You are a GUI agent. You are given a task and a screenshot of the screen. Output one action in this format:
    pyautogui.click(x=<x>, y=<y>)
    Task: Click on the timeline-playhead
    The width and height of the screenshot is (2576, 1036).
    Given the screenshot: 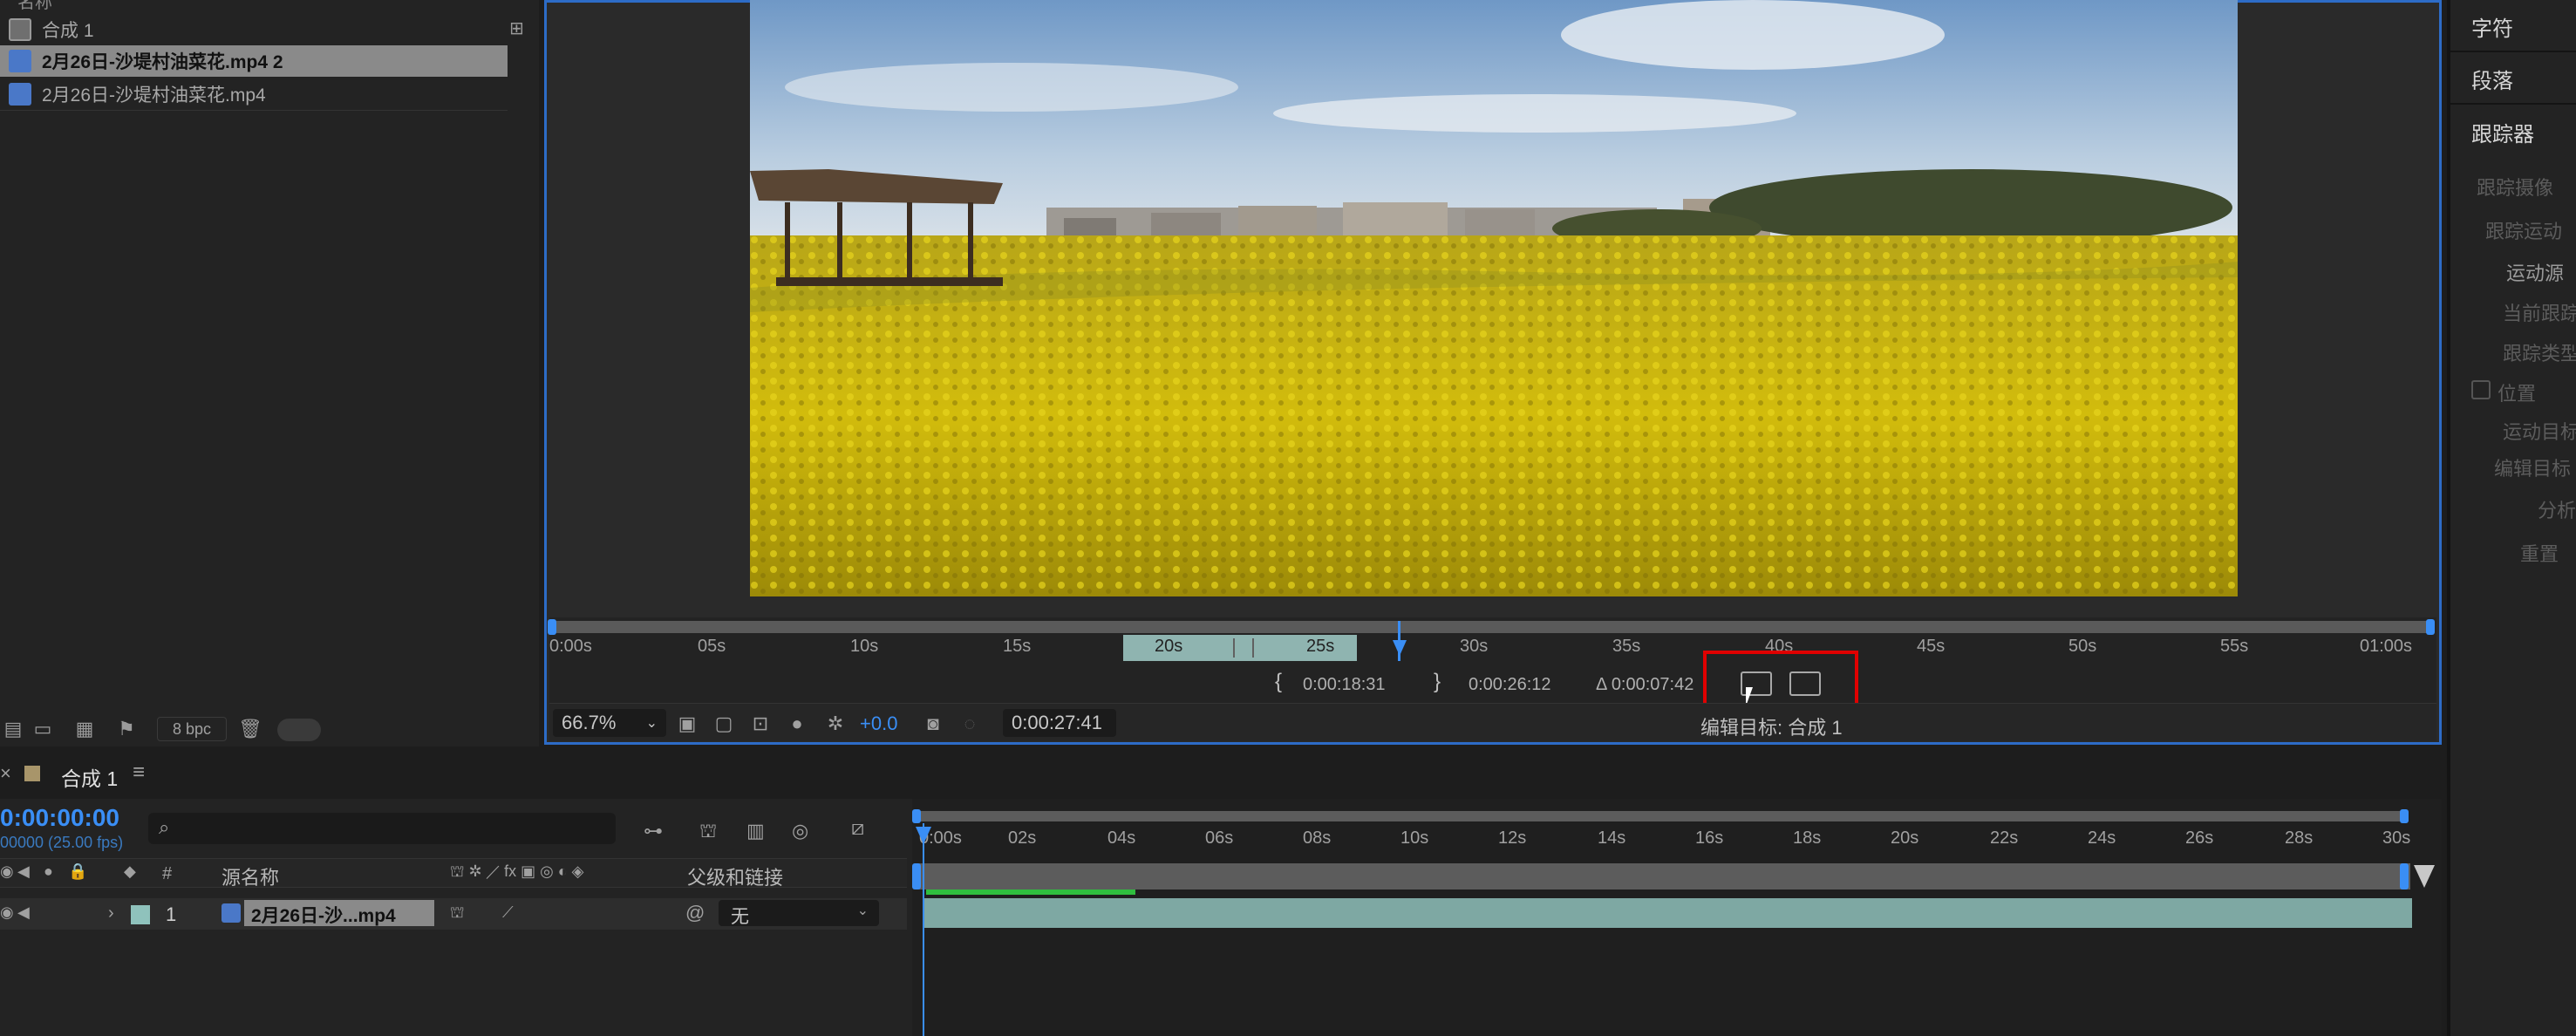 What is the action you would take?
    pyautogui.click(x=923, y=835)
    